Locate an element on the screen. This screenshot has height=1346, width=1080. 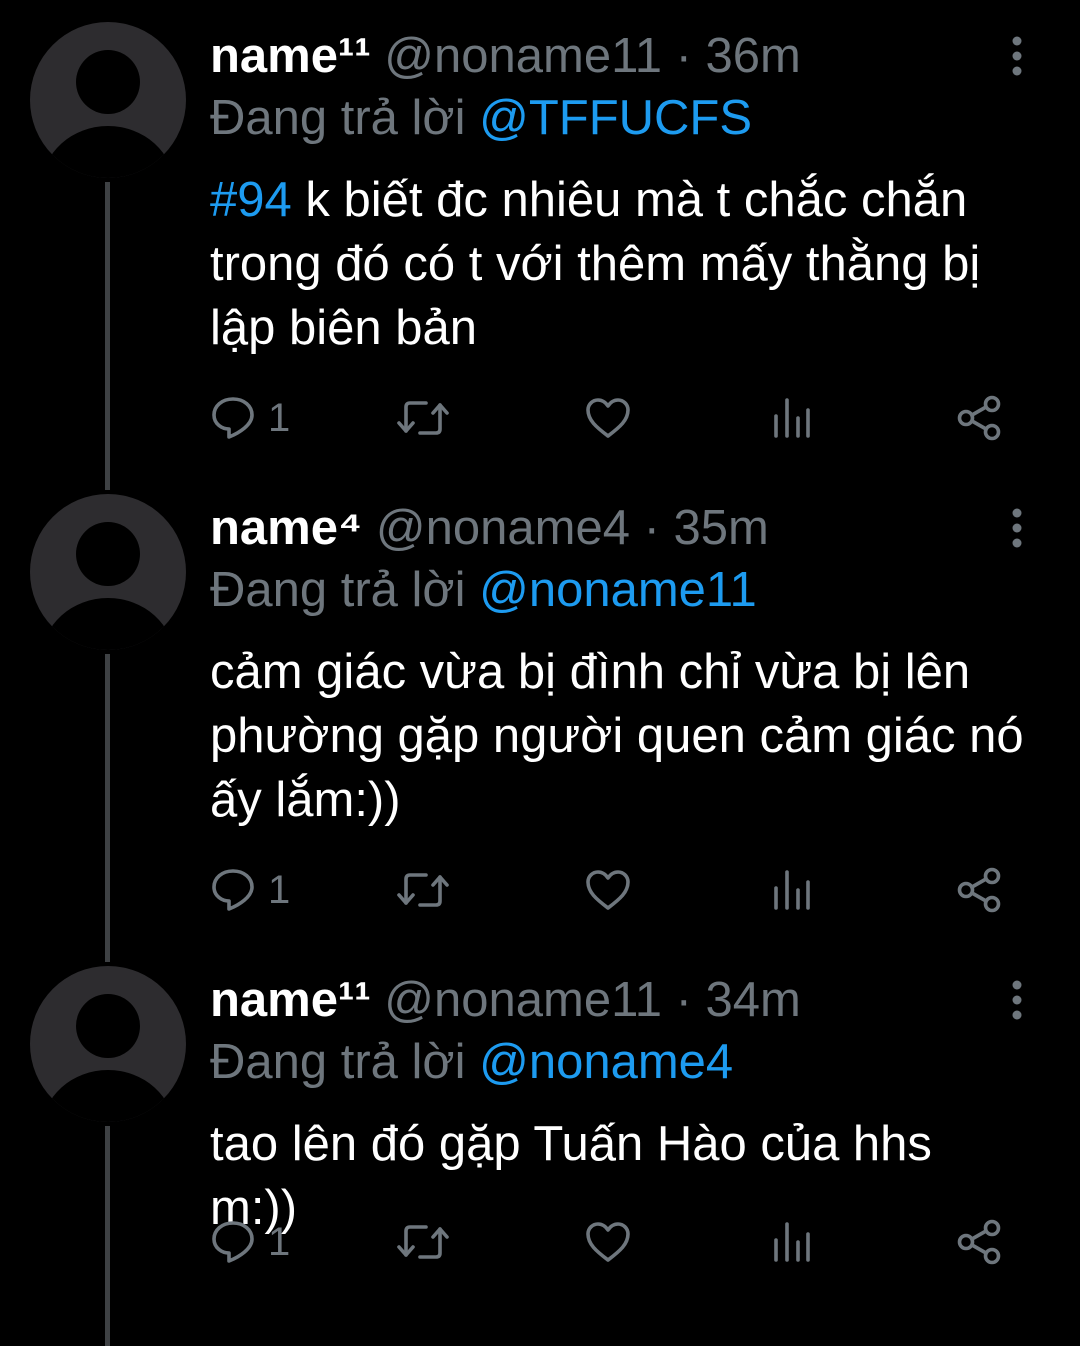
tweet-header: name¹¹ @noname11 · 34m is located at coordinates (505, 1000).